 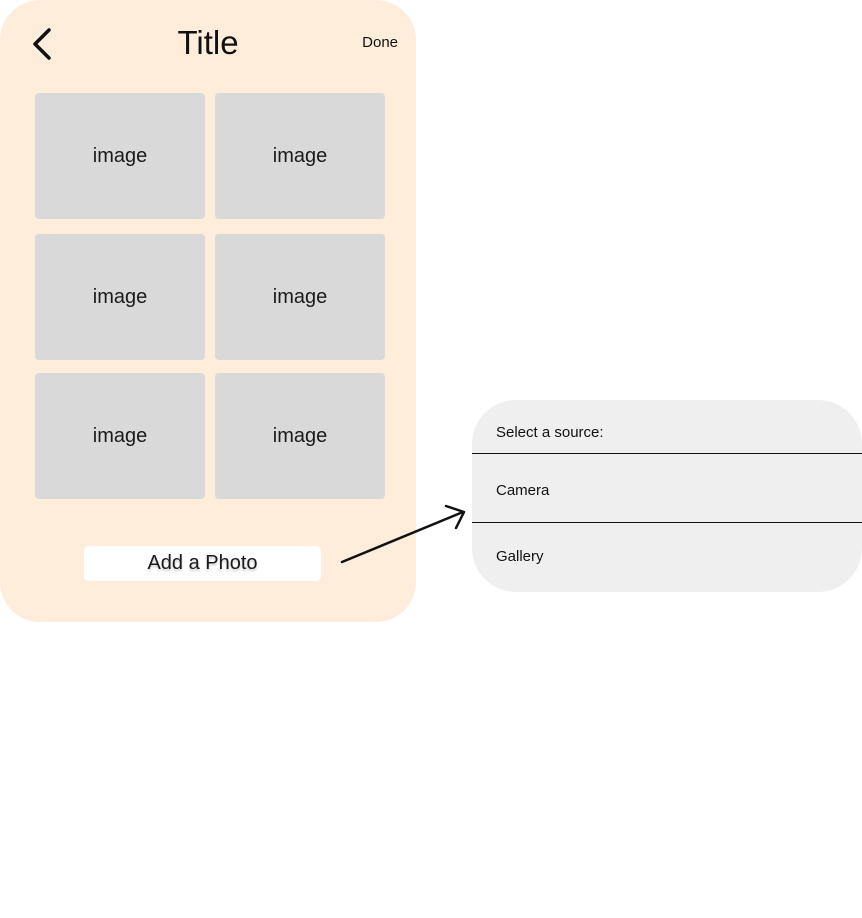 I want to click on camera-option: Camera, so click(x=667, y=492).